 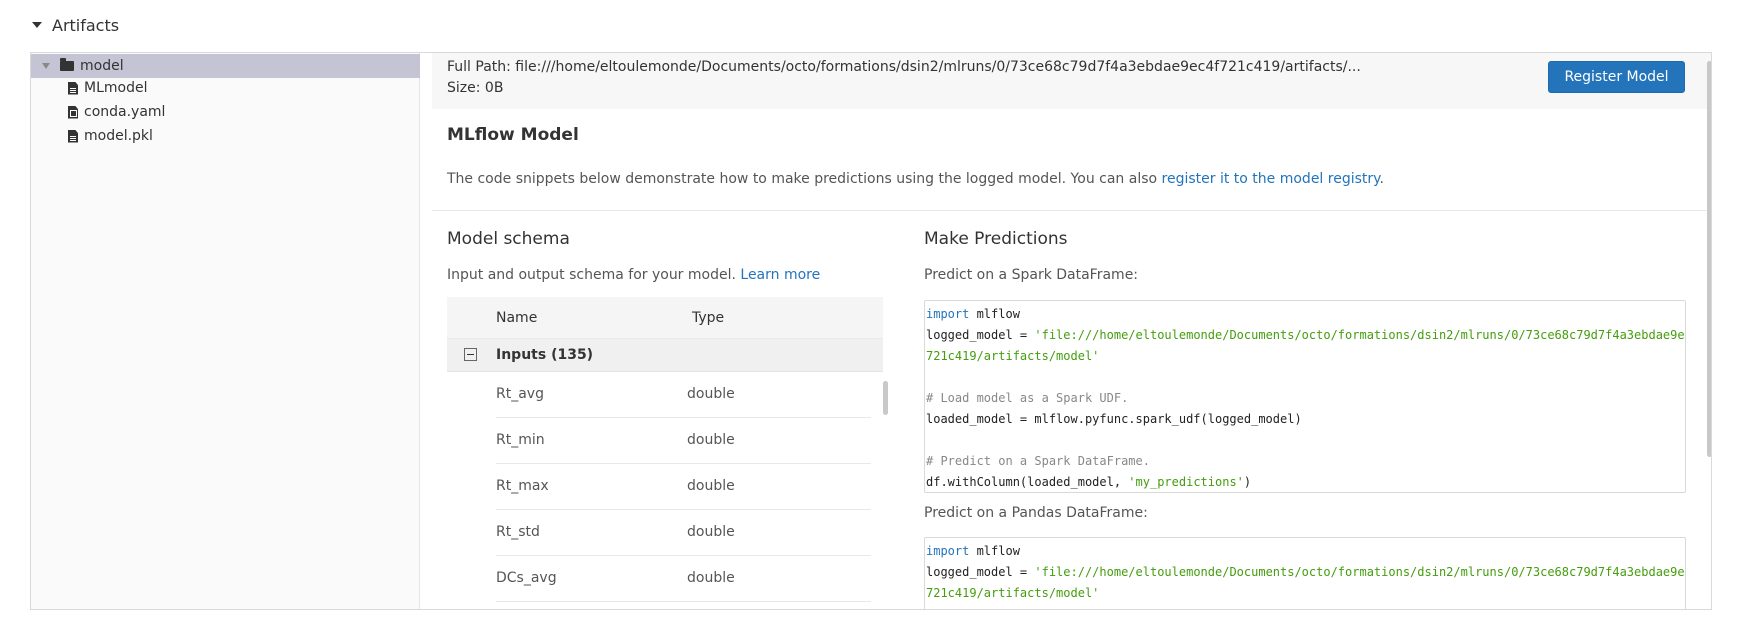 What do you see at coordinates (522, 486) in the screenshot?
I see `field-name: Rt_max` at bounding box center [522, 486].